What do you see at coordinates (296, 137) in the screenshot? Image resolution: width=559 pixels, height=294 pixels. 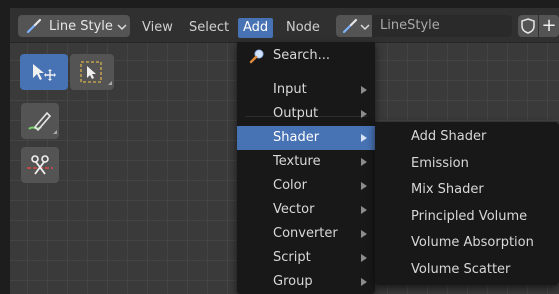 I see `menu-item-label: Shader` at bounding box center [296, 137].